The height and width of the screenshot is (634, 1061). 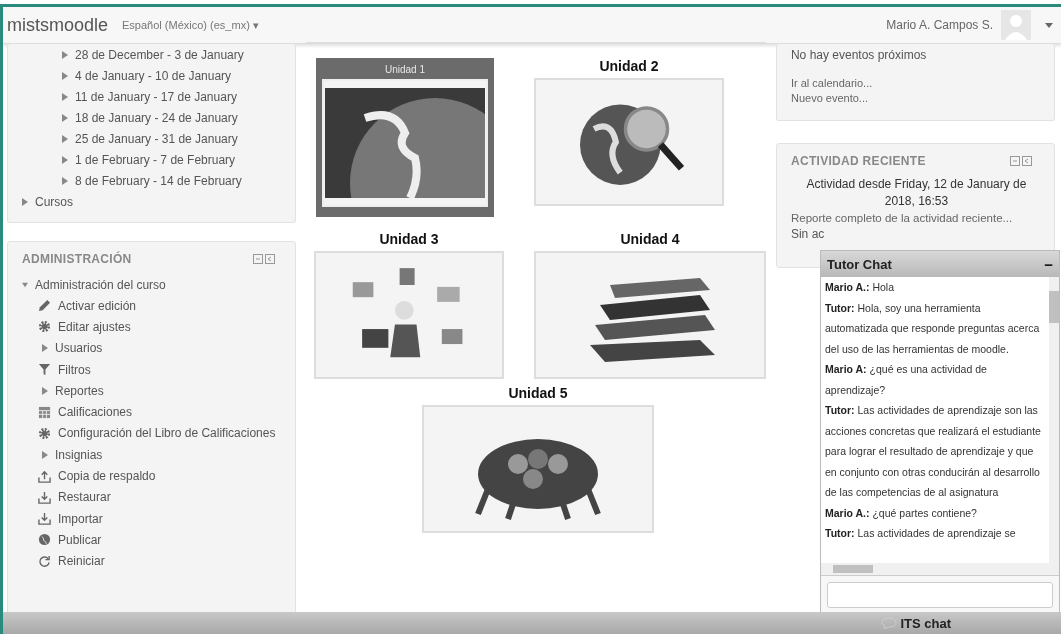 What do you see at coordinates (860, 287) in the screenshot?
I see `chat-message: Mario A.: Hola` at bounding box center [860, 287].